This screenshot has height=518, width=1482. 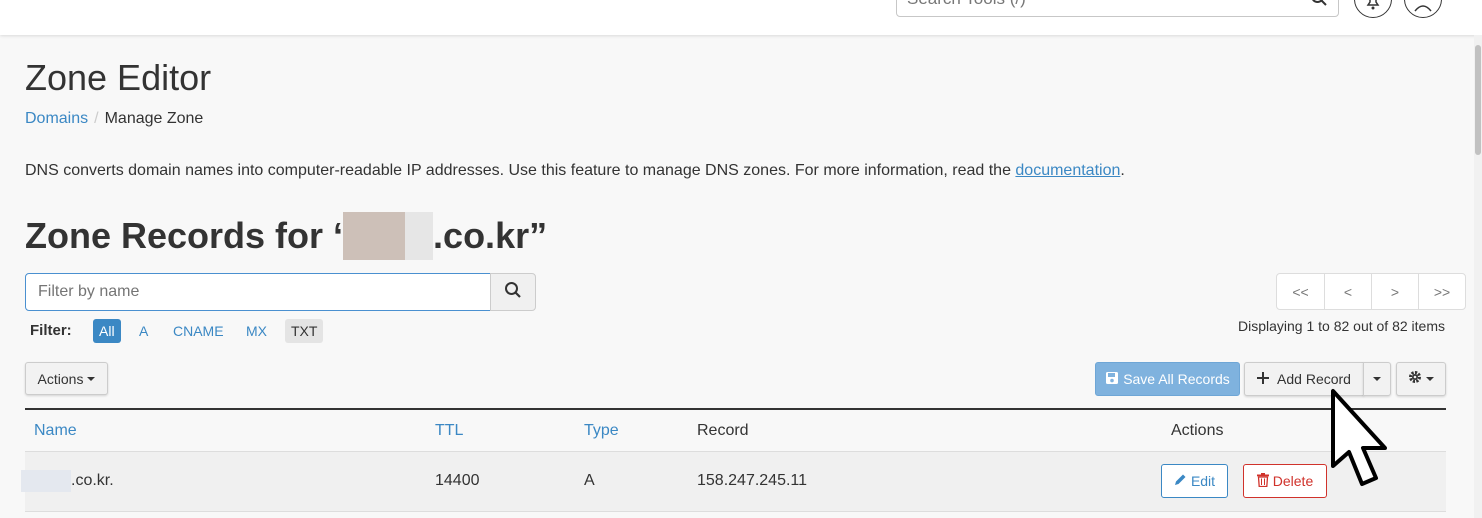 I want to click on top-bar: Search Tools (/), so click(x=741, y=17).